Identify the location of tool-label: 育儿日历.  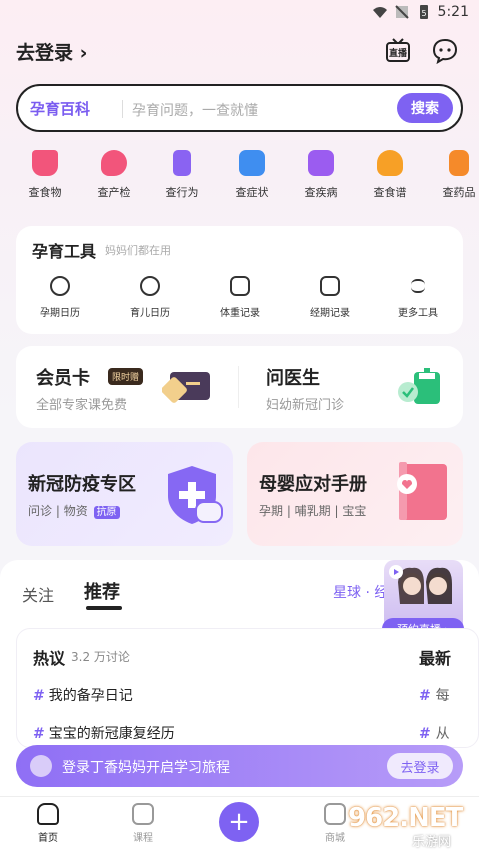
(150, 313).